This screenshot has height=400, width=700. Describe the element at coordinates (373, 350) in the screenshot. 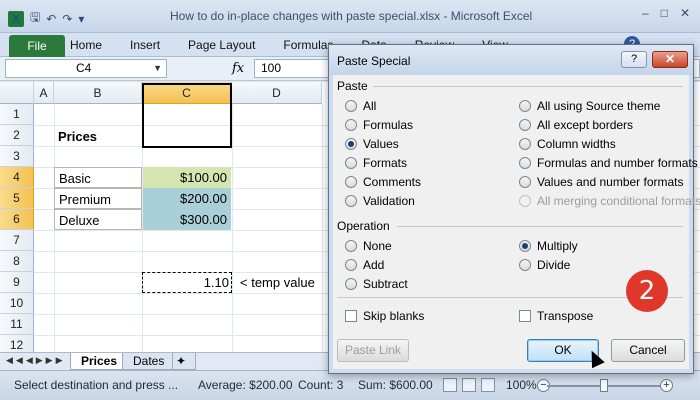

I see `paste-link-button: Paste Link` at that location.